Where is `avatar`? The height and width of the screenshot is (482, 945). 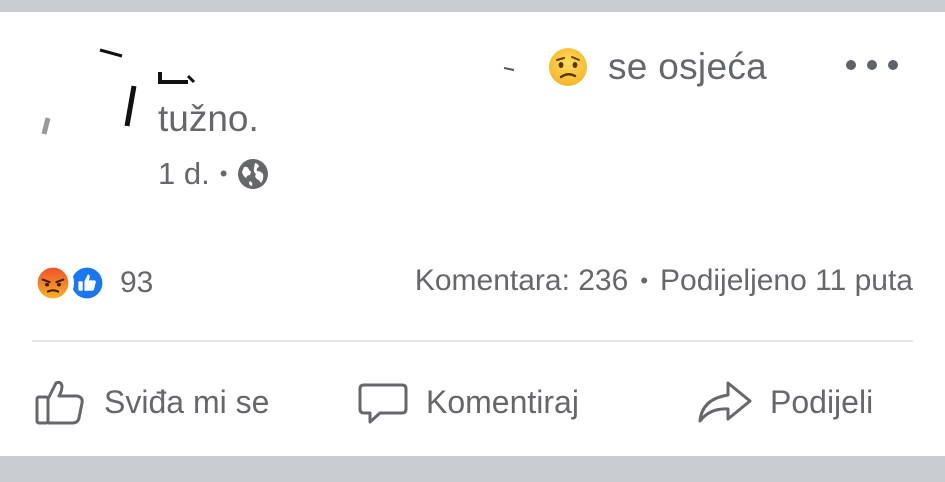 avatar is located at coordinates (85, 95).